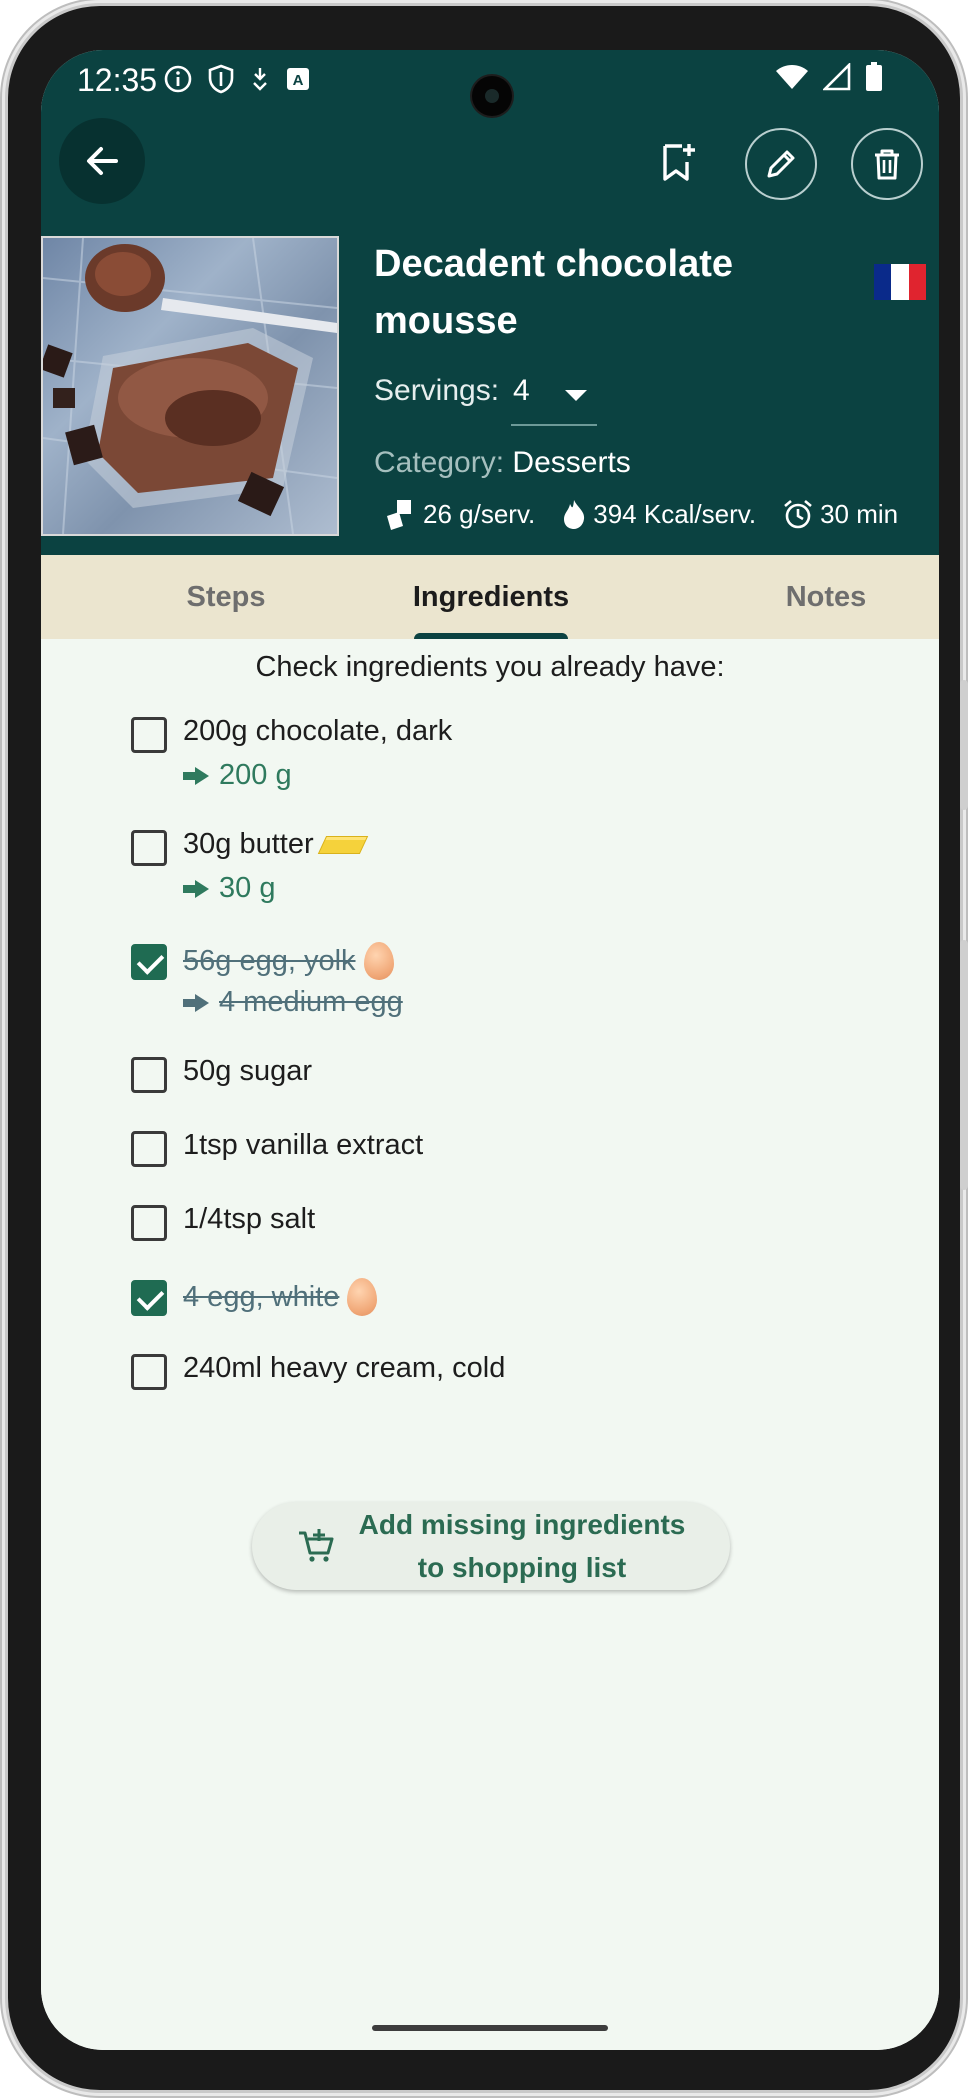 The height and width of the screenshot is (2100, 978). What do you see at coordinates (190, 386) in the screenshot?
I see `recipe-photo` at bounding box center [190, 386].